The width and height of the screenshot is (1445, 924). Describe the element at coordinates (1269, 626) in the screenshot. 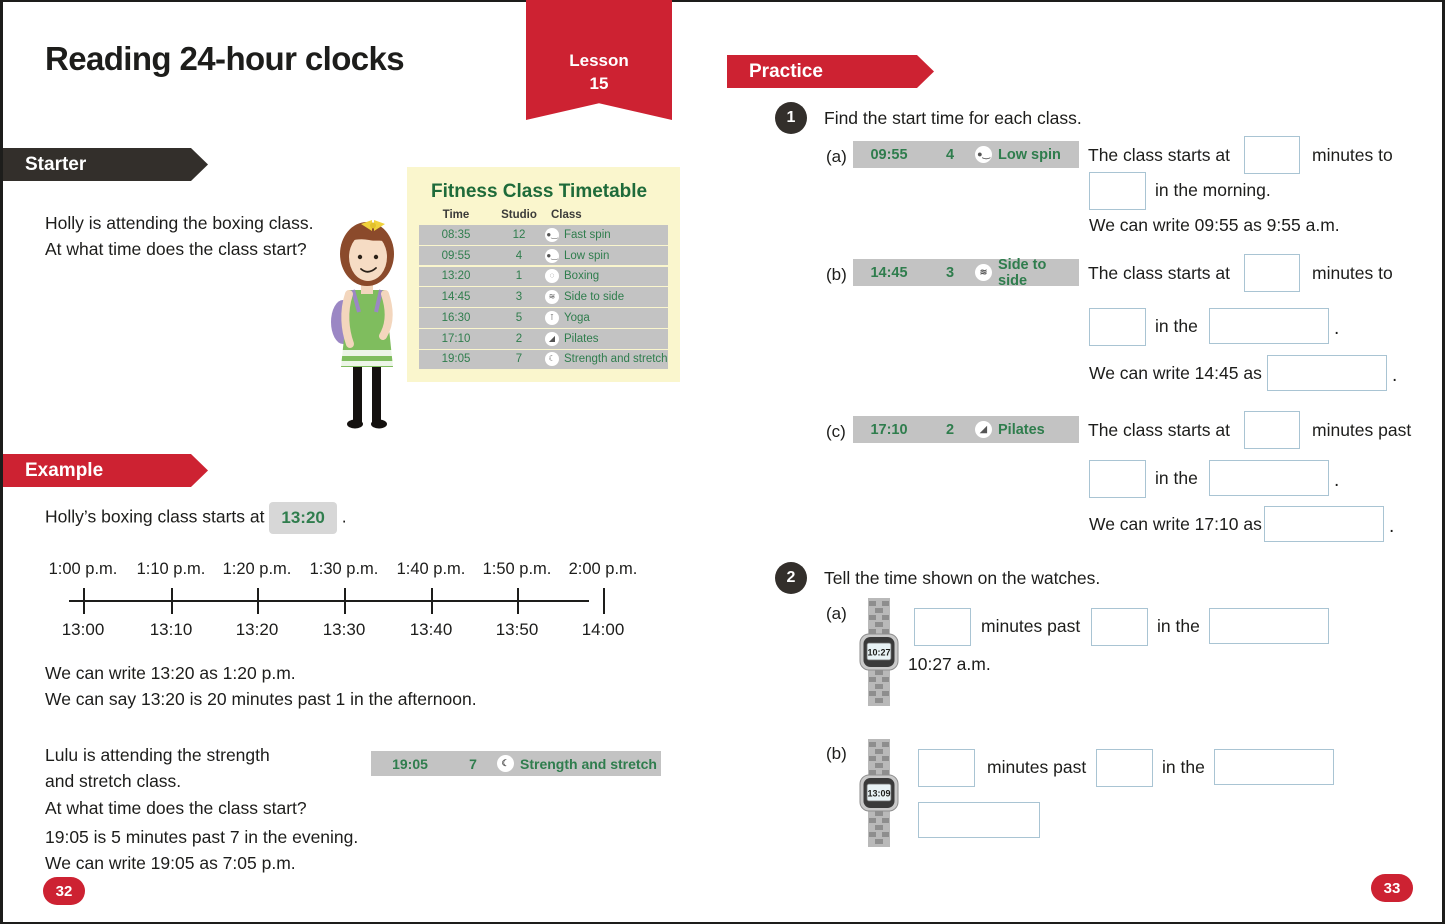

I see `q2a-answer-period` at that location.